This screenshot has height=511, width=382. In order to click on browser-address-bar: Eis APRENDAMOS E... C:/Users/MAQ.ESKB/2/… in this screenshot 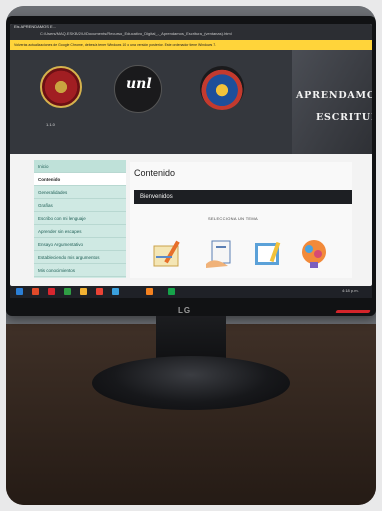, I will do `click(191, 32)`.